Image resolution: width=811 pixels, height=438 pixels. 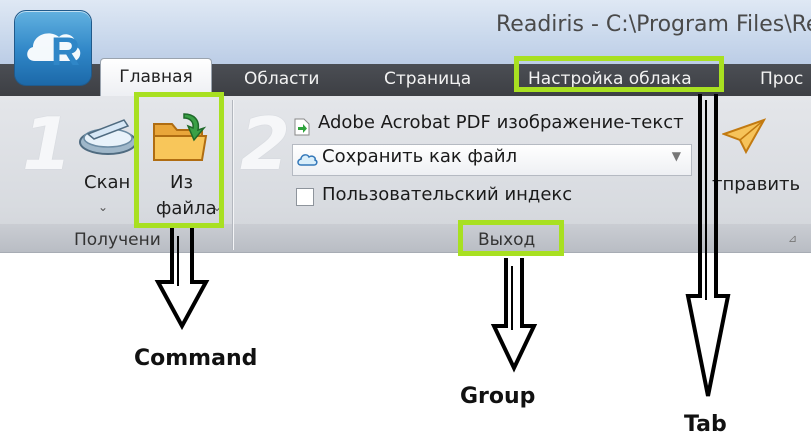 I want to click on group-arrow, so click(x=514, y=315).